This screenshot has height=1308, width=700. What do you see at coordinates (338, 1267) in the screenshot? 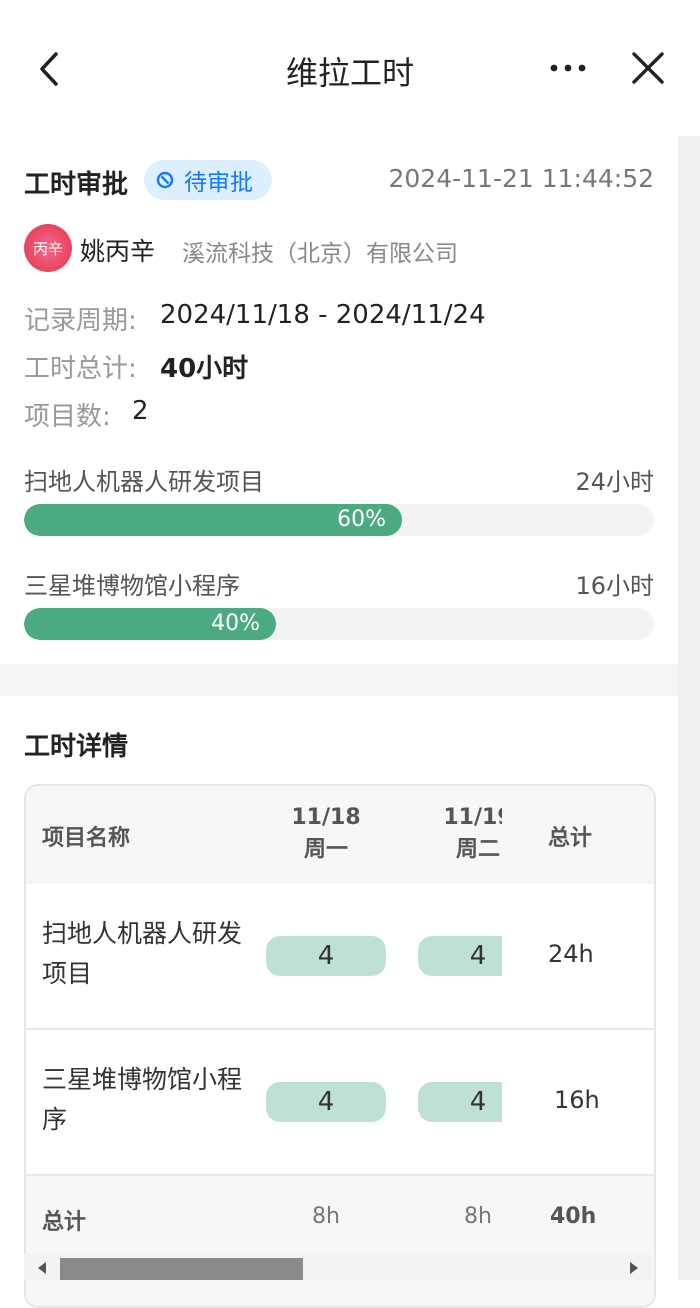
I see `horizontal-scrollbar` at bounding box center [338, 1267].